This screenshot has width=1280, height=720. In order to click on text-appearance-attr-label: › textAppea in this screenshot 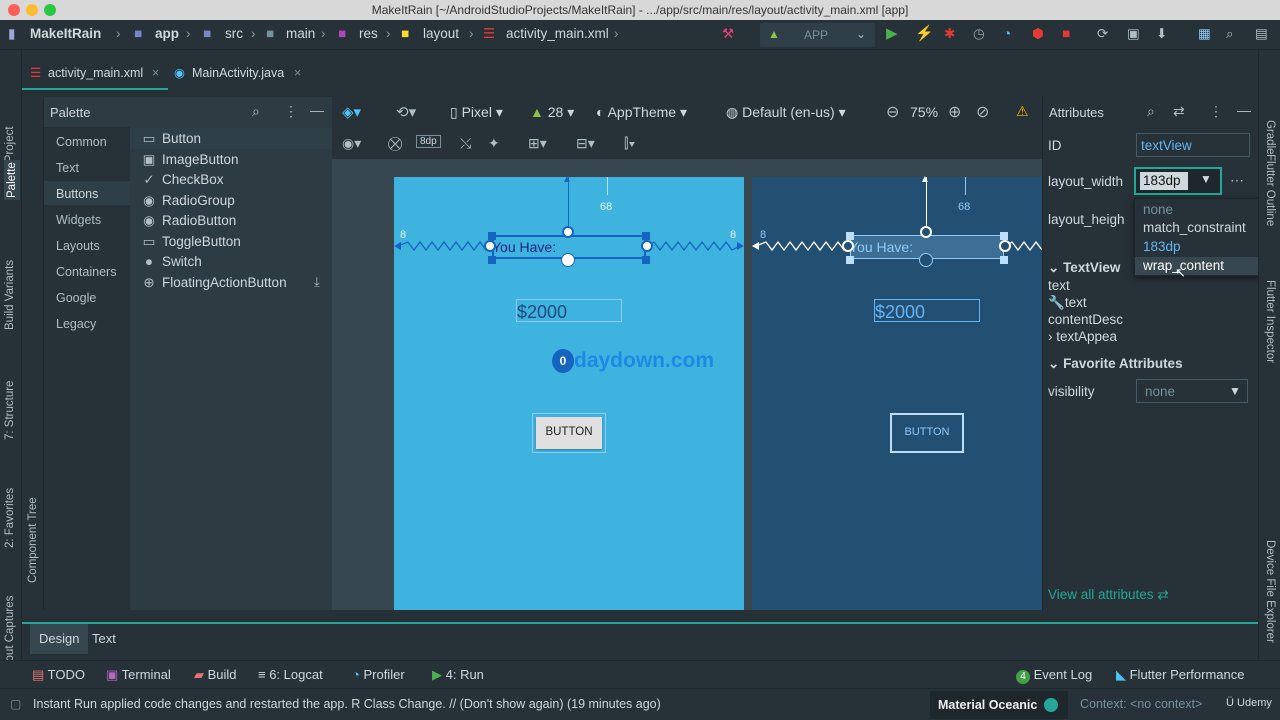, I will do `click(1082, 336)`.